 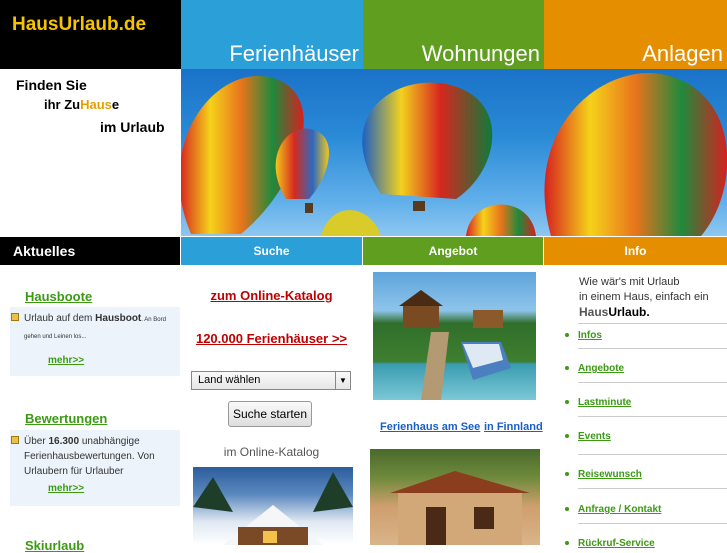 What do you see at coordinates (54, 545) in the screenshot?
I see `skiurlaub-link: Skiurlaub` at bounding box center [54, 545].